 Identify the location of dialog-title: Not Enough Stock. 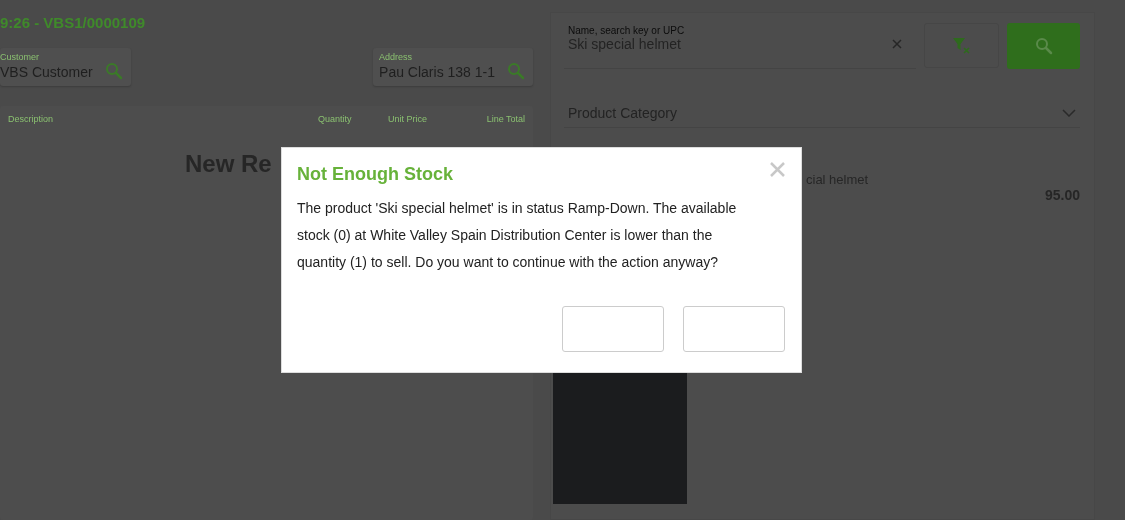
(375, 174).